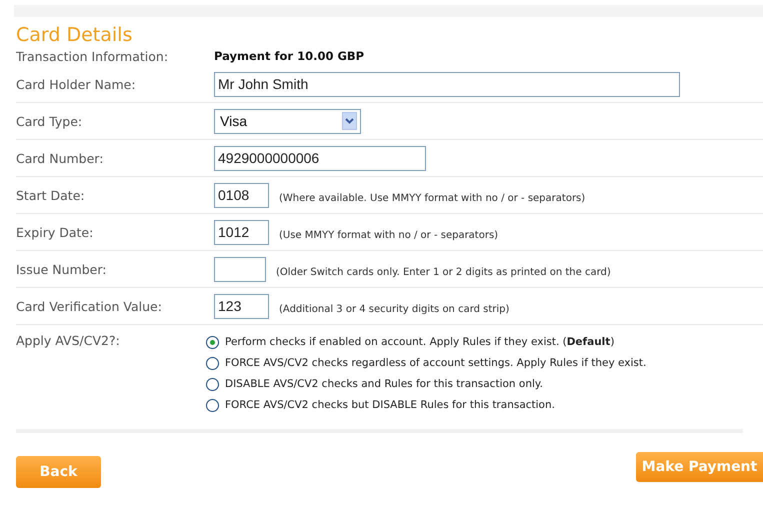  I want to click on field-label: Card Type:, so click(50, 121).